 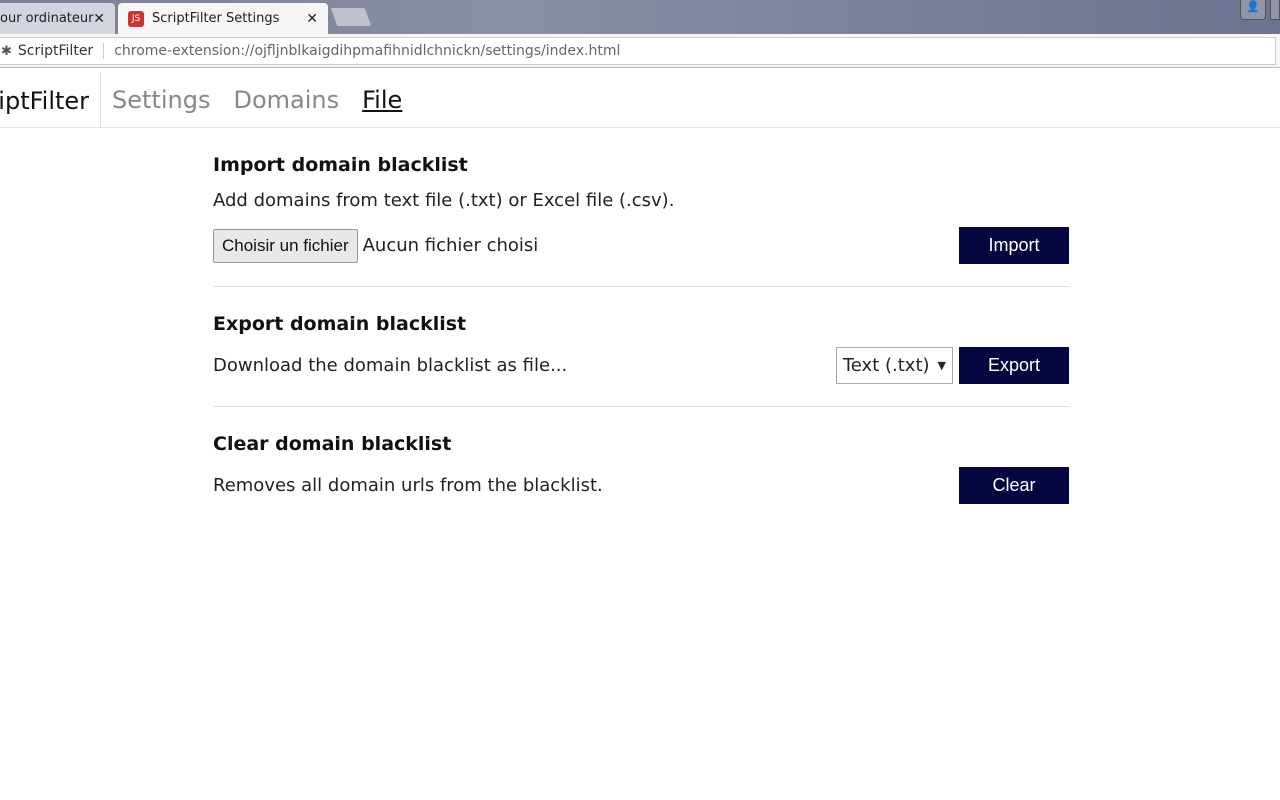 What do you see at coordinates (285, 245) in the screenshot?
I see `choose-file-button: Choisir un fichier` at bounding box center [285, 245].